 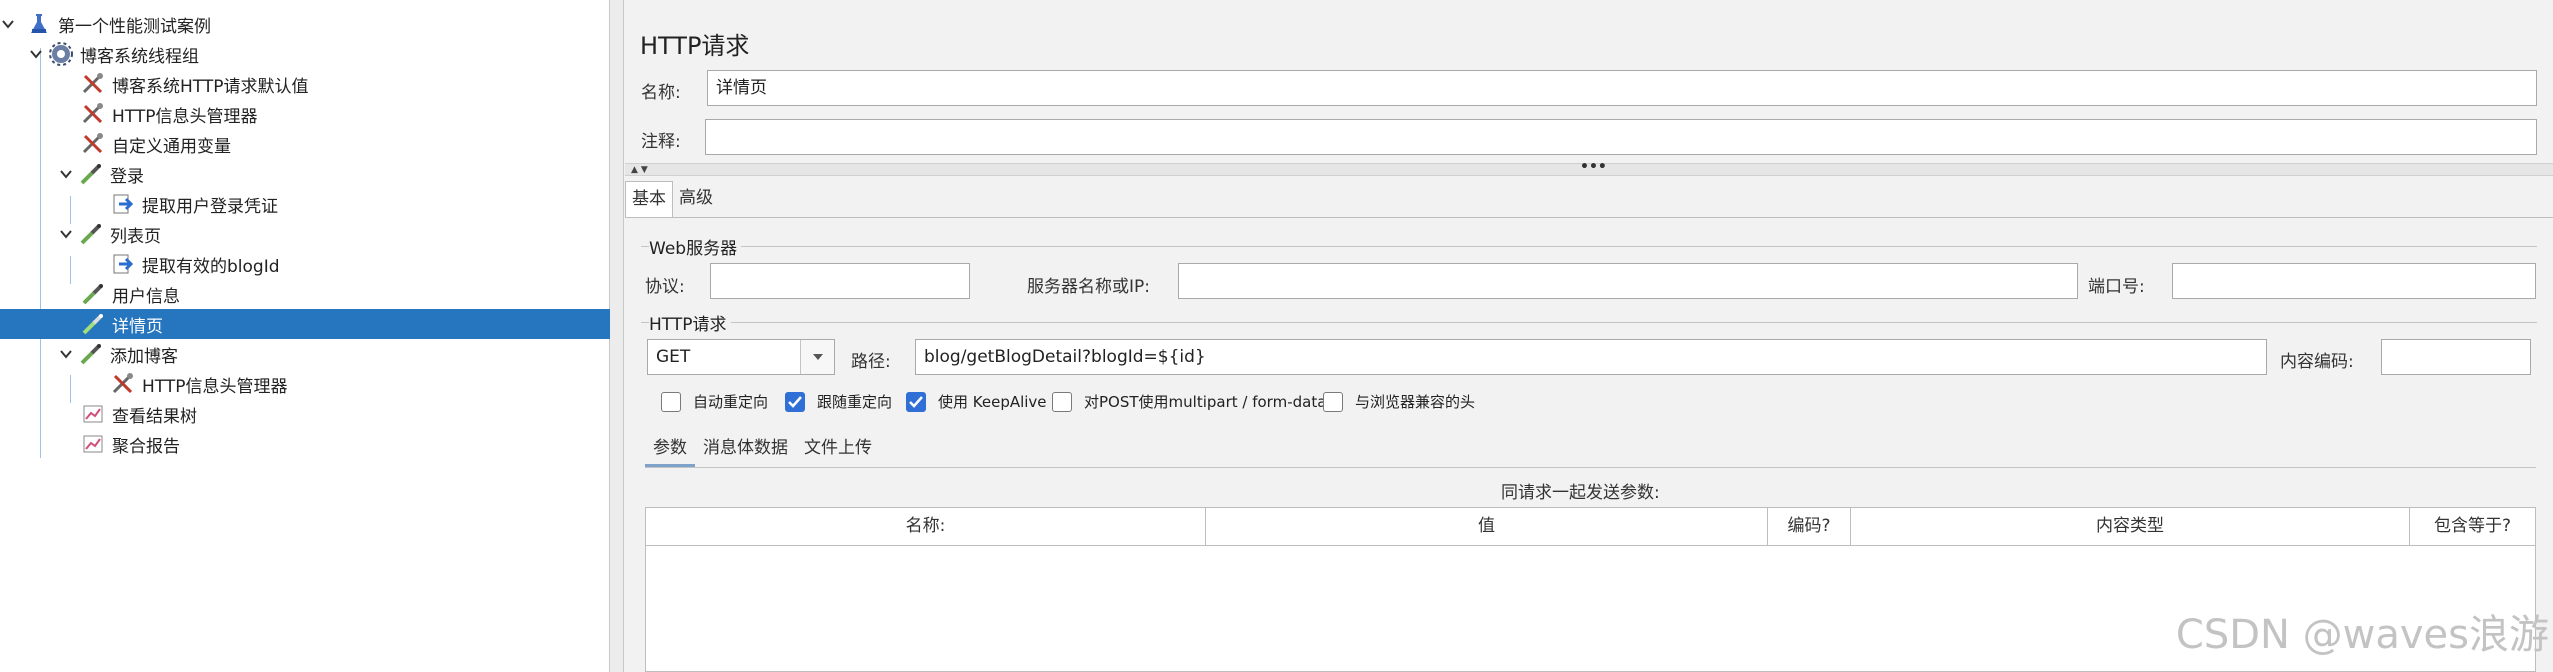 I want to click on tree-item-label: 提取用户登录凭证, so click(x=210, y=206).